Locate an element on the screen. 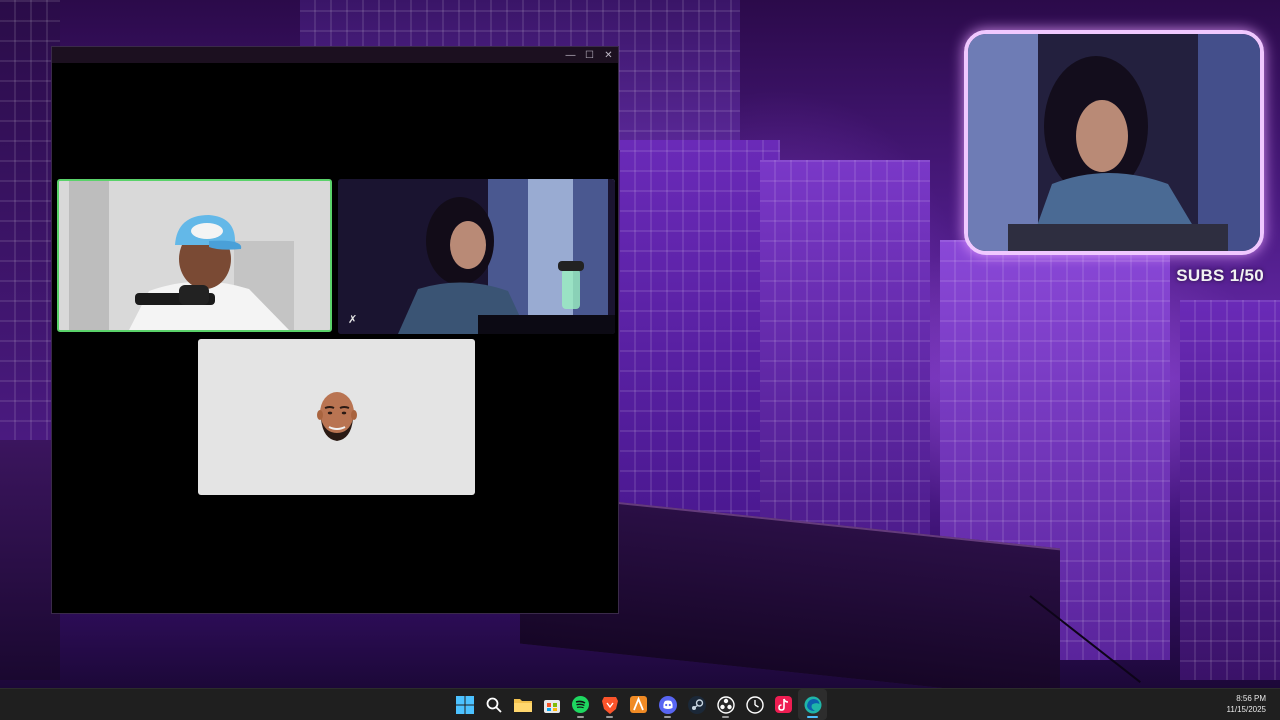 The width and height of the screenshot is (1280, 720). taskbar-pinned-apps is located at coordinates (638, 704).